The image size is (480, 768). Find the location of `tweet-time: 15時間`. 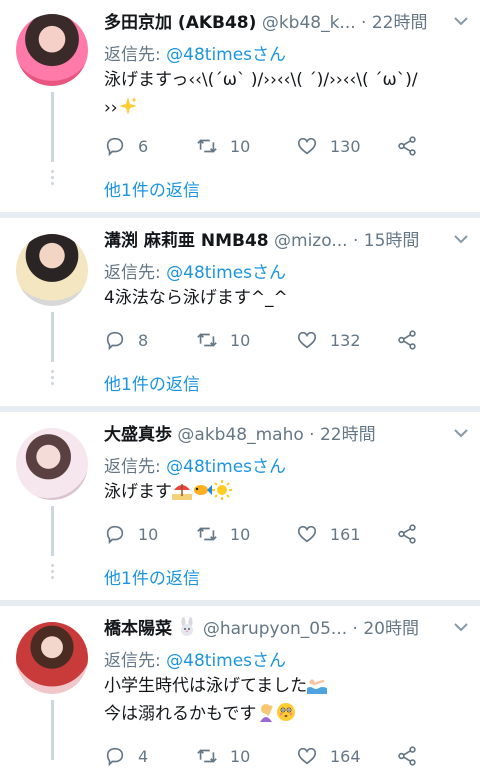

tweet-time: 15時間 is located at coordinates (392, 241).